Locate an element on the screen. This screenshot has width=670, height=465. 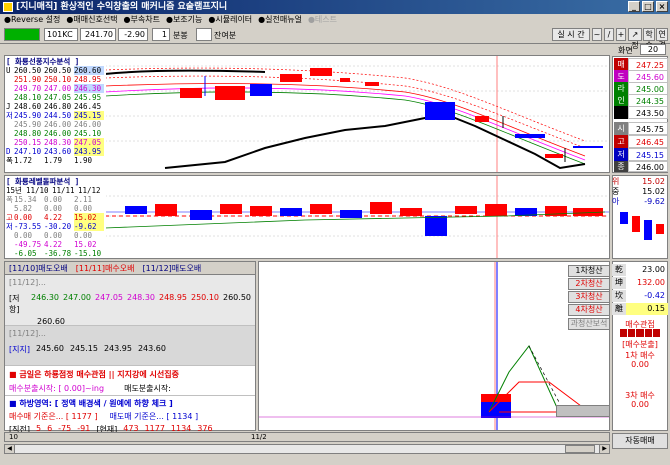
signal-sub: [매수분출] is located at coordinates (640, 344).